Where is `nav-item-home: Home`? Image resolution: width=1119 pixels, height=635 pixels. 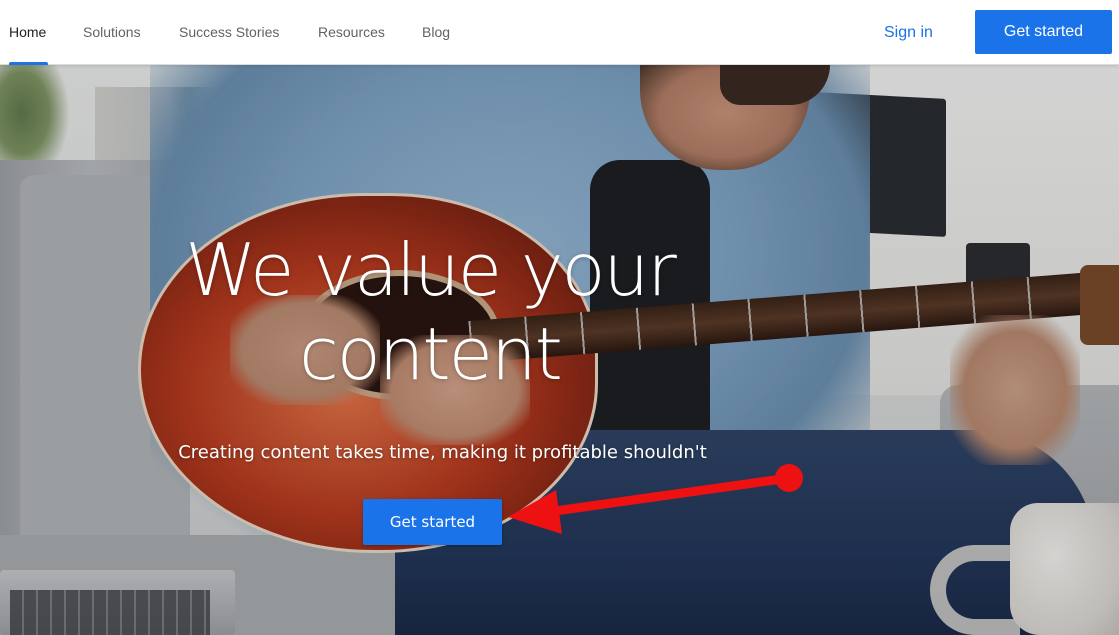 nav-item-home: Home is located at coordinates (27, 32).